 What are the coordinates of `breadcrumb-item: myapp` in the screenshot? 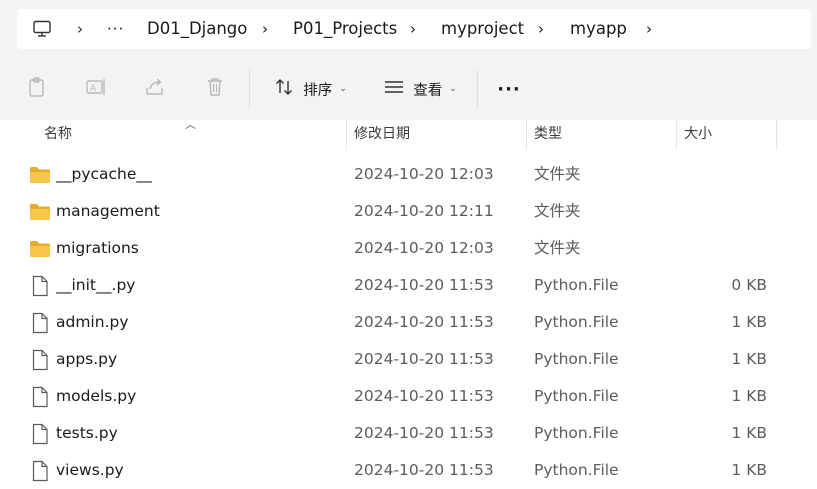 It's located at (598, 29).